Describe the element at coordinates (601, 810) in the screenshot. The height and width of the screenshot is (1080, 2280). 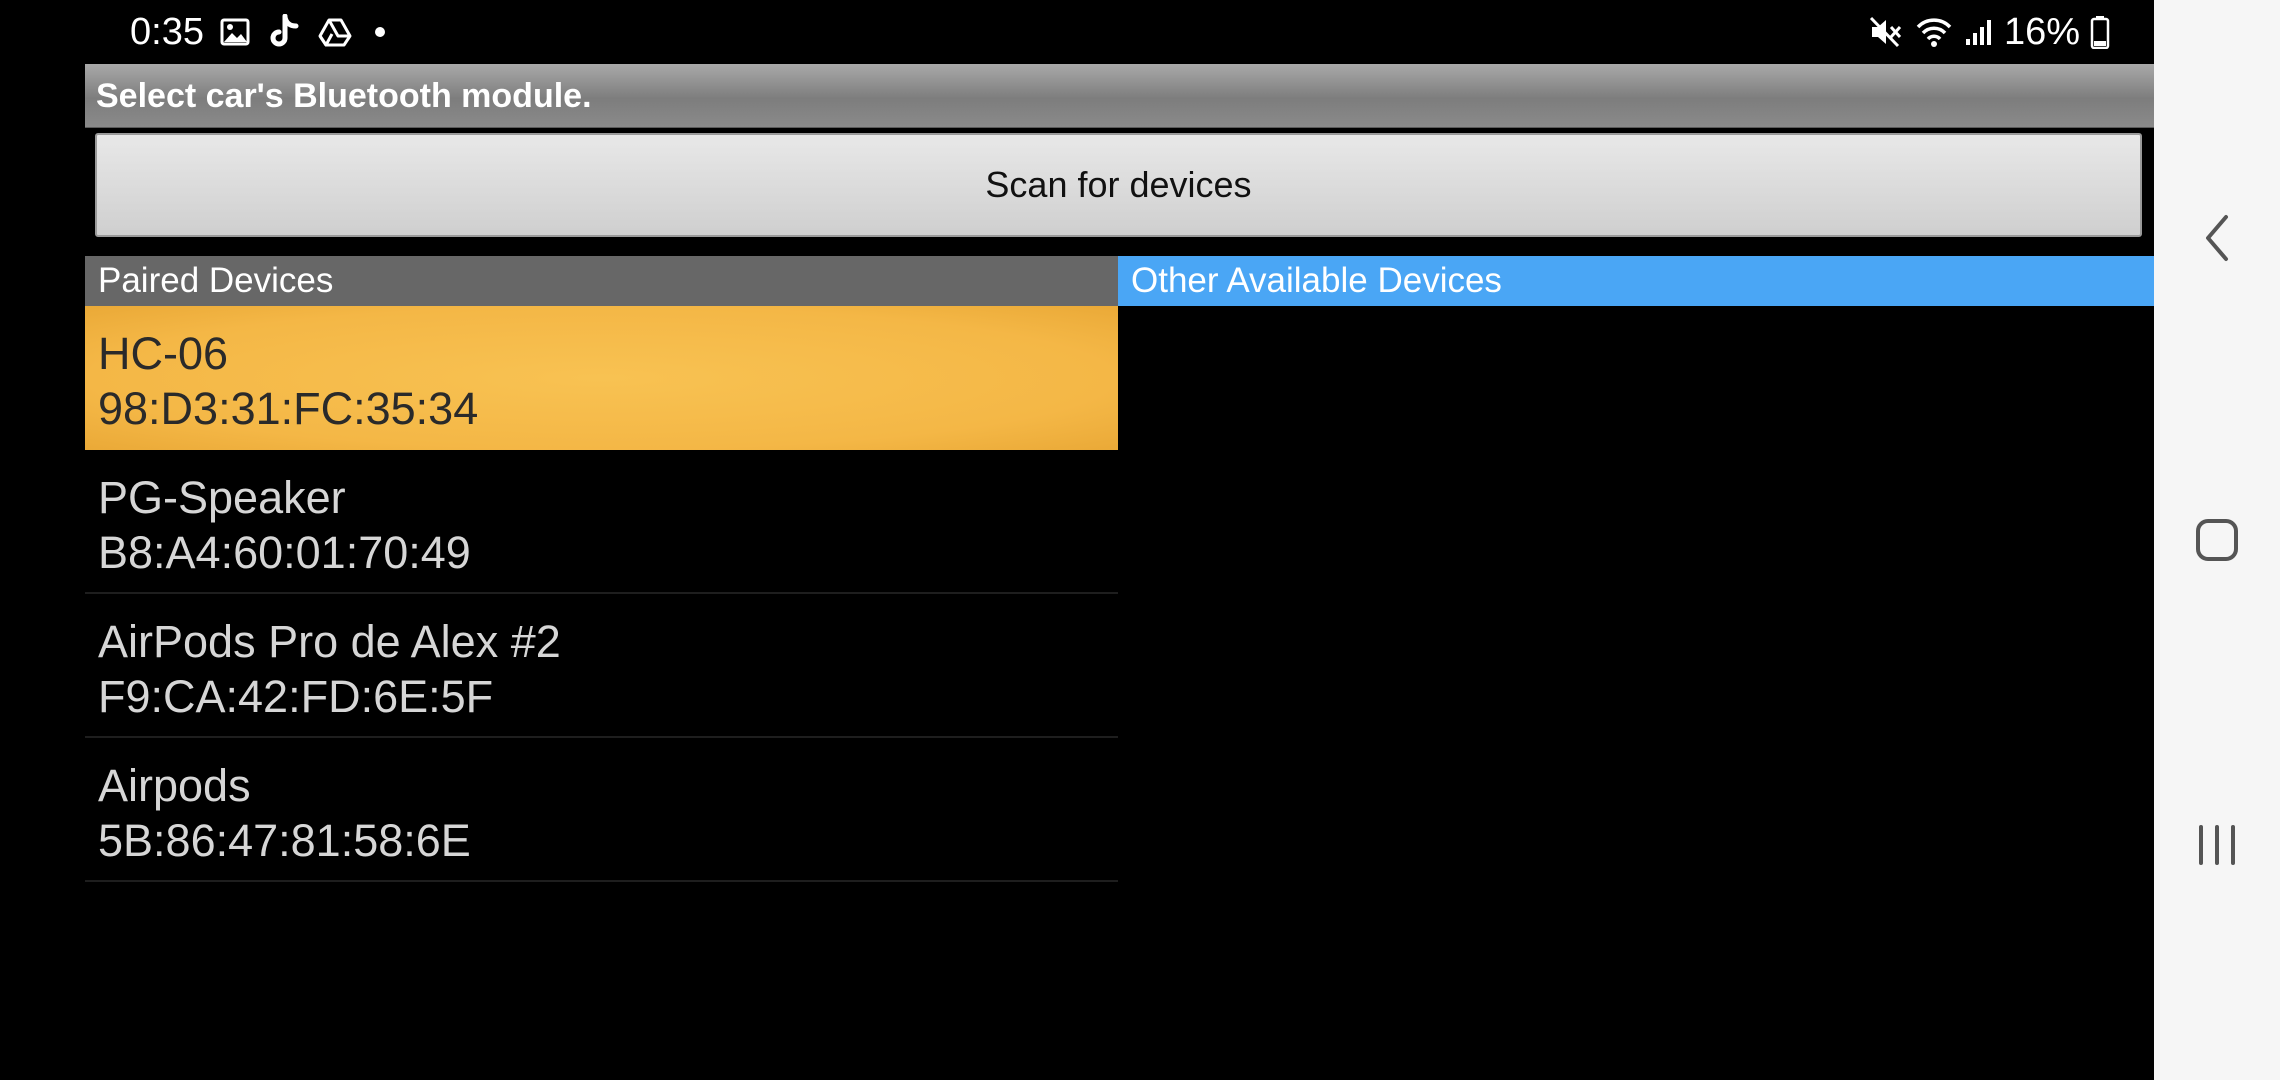
I see `list-item: Airpods 5B:86:47:81:58:6E` at that location.